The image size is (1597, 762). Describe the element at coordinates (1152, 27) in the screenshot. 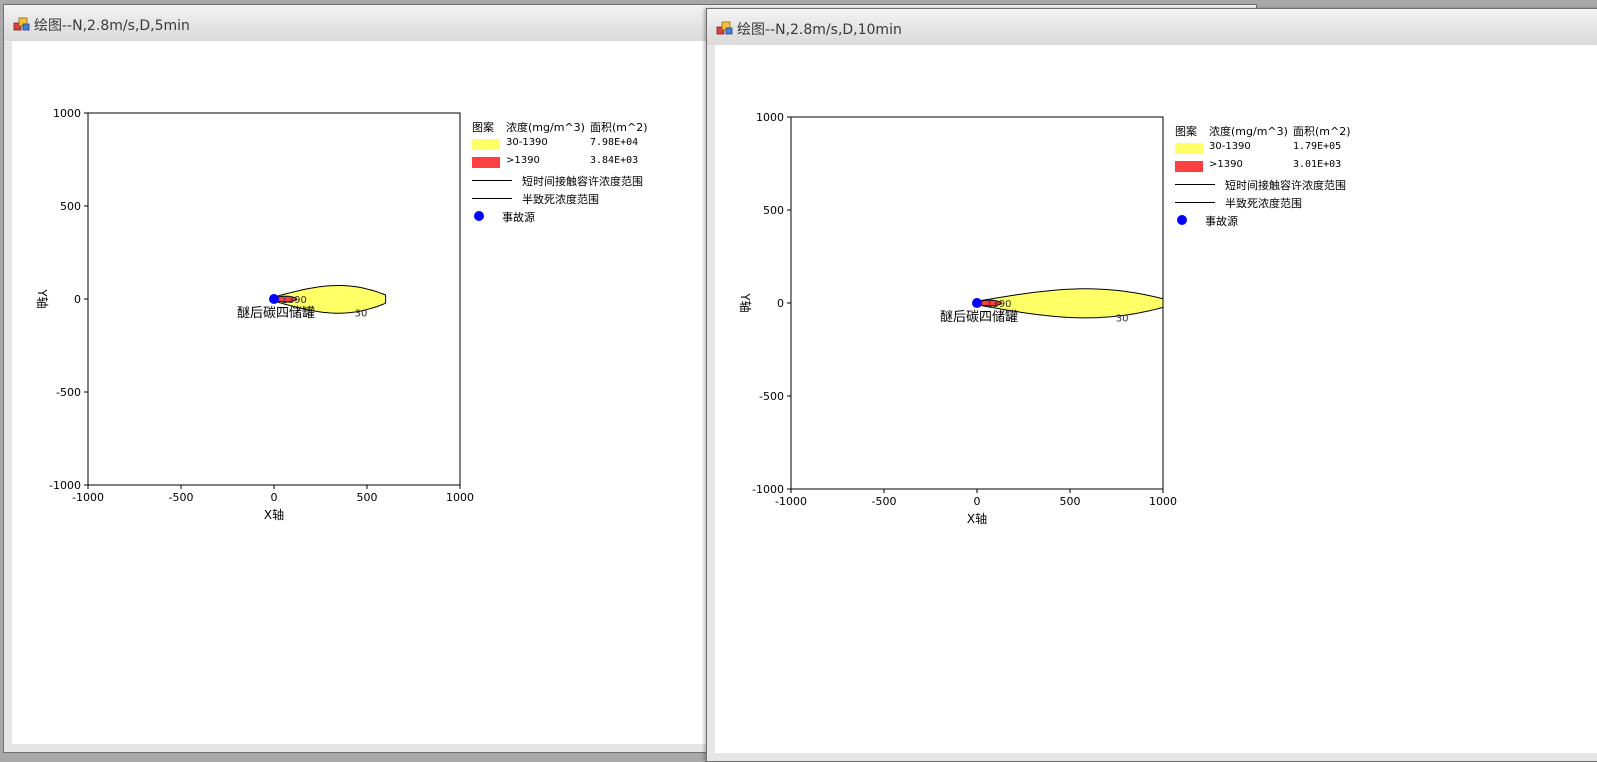

I see `title-bar: 绘图--N,2.8m/s,D,10min` at that location.